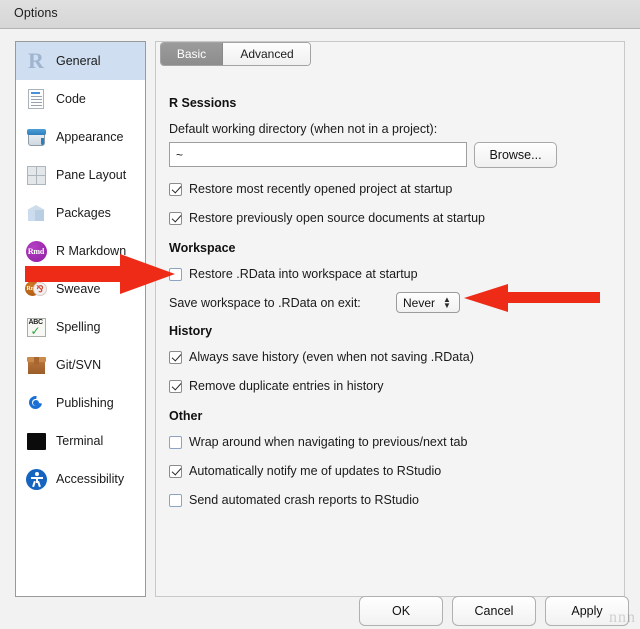 This screenshot has height=629, width=640. Describe the element at coordinates (191, 331) in the screenshot. I see `section-heading-history: History` at that location.